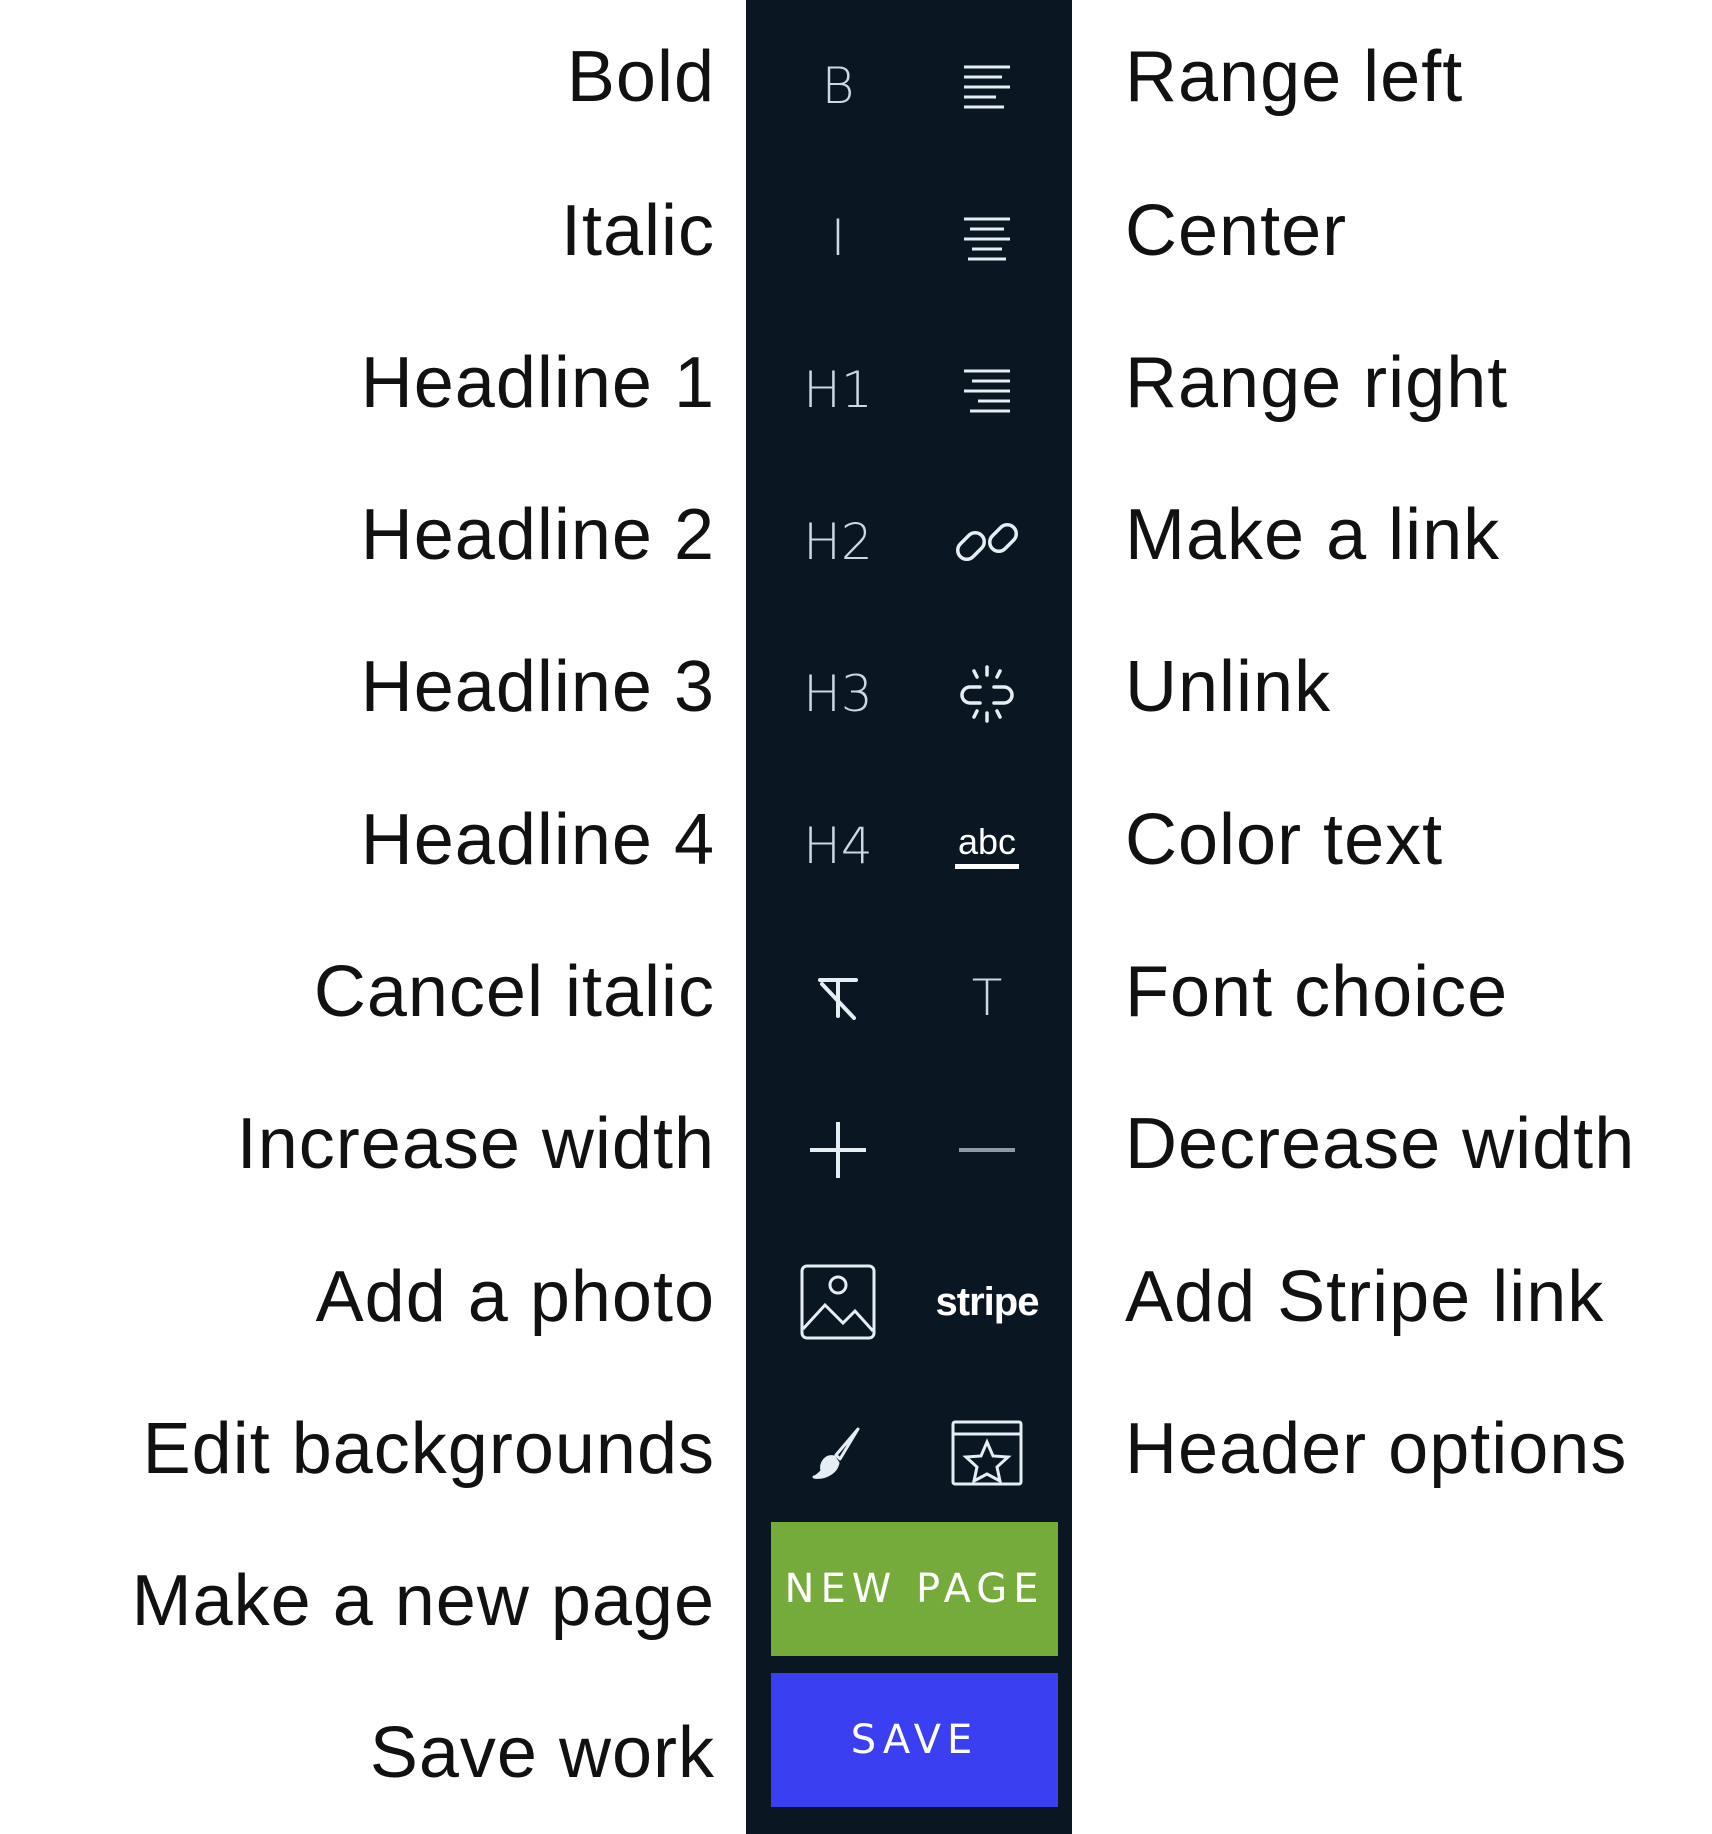 The width and height of the screenshot is (1712, 1834). I want to click on bold-icon: B, so click(838, 86).